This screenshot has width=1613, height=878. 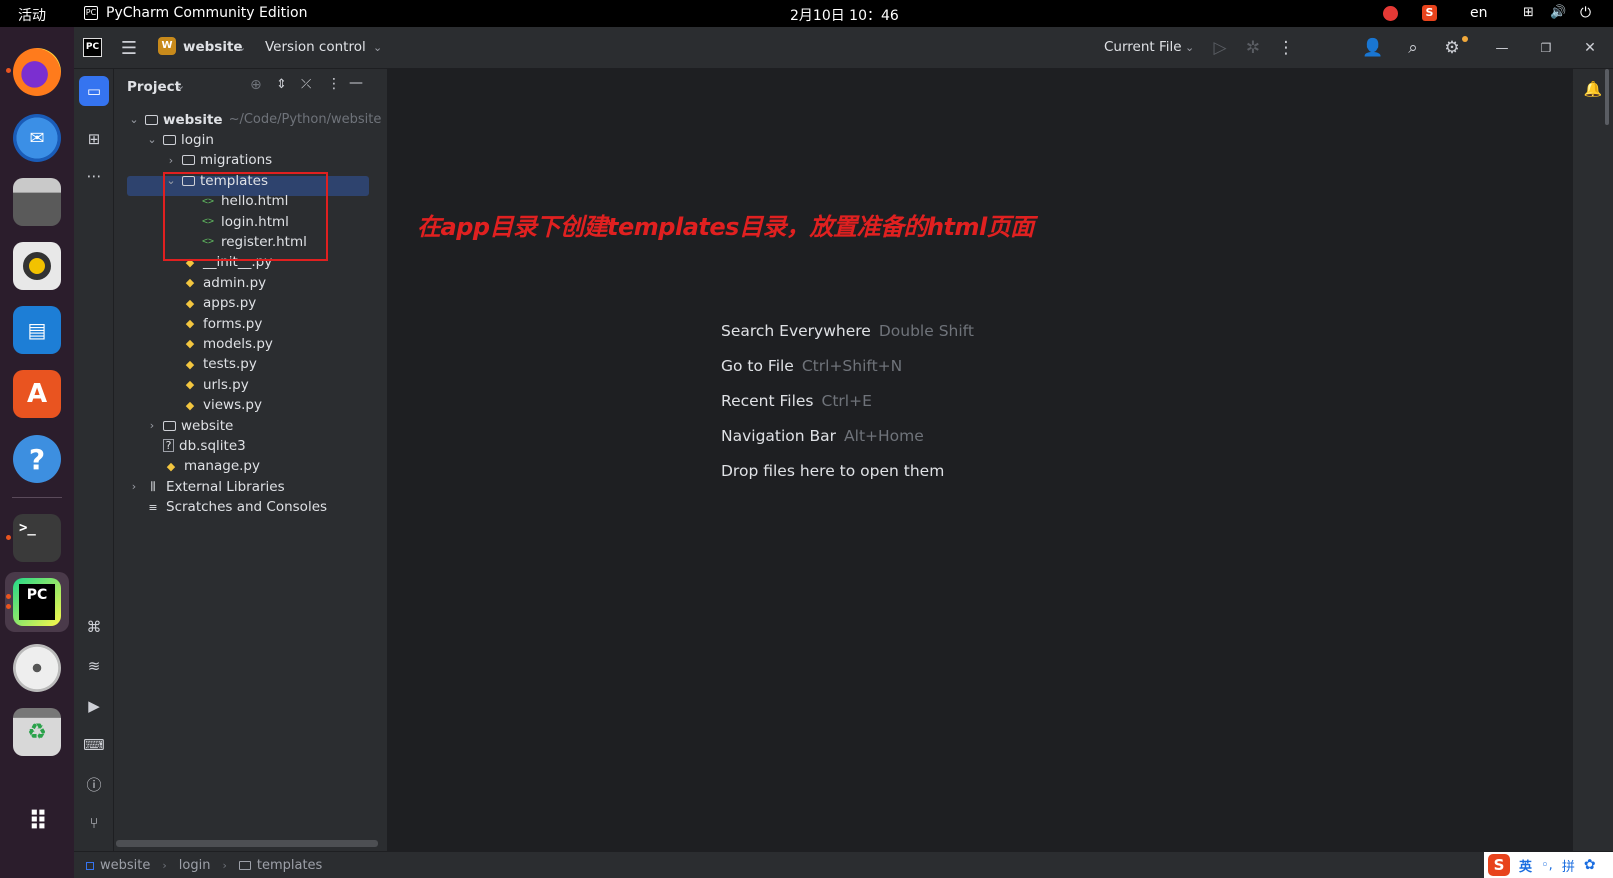 I want to click on tree-item-label: login, so click(x=197, y=139).